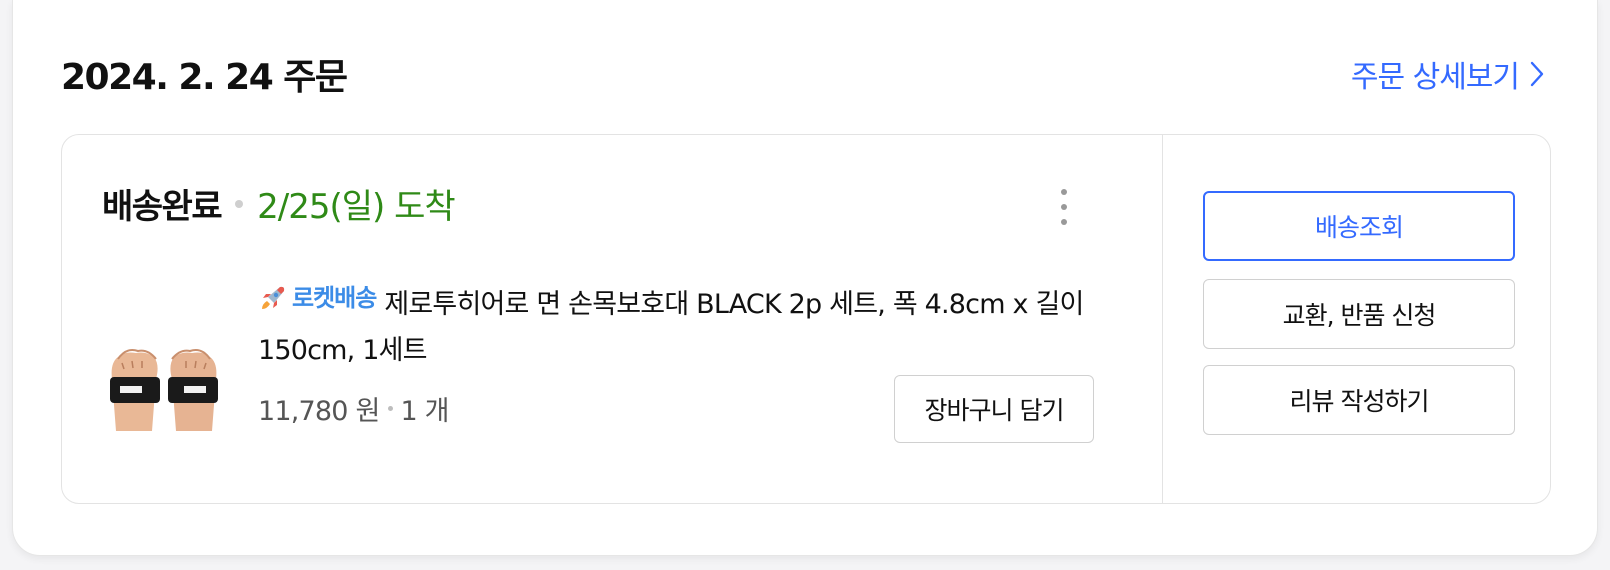 This screenshot has height=570, width=1610. What do you see at coordinates (164, 369) in the screenshot?
I see `product-image` at bounding box center [164, 369].